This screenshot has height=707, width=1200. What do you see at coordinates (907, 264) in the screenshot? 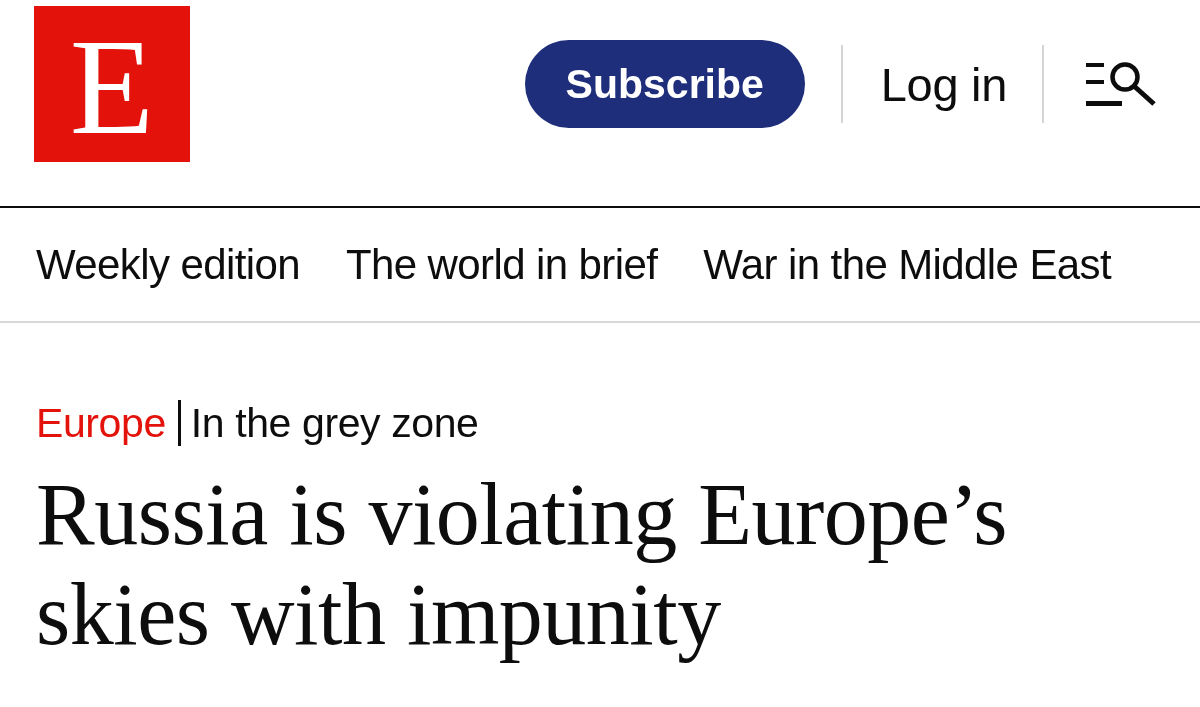
I see `nav-link: War in the Middle East` at bounding box center [907, 264].